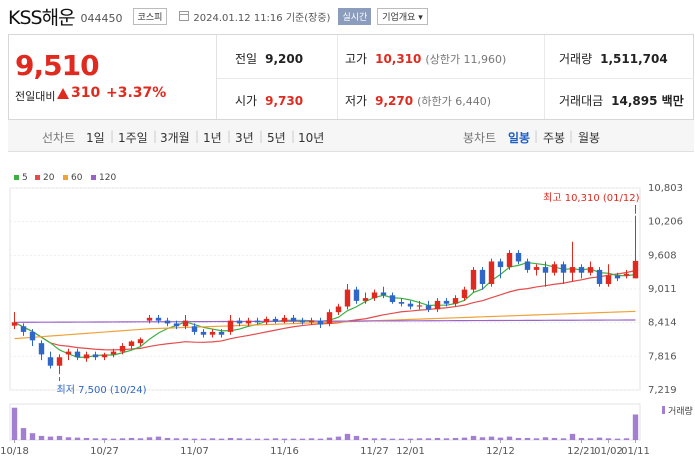  Describe the element at coordinates (634, 59) in the screenshot. I see `volume-value: 1,511,704` at that location.